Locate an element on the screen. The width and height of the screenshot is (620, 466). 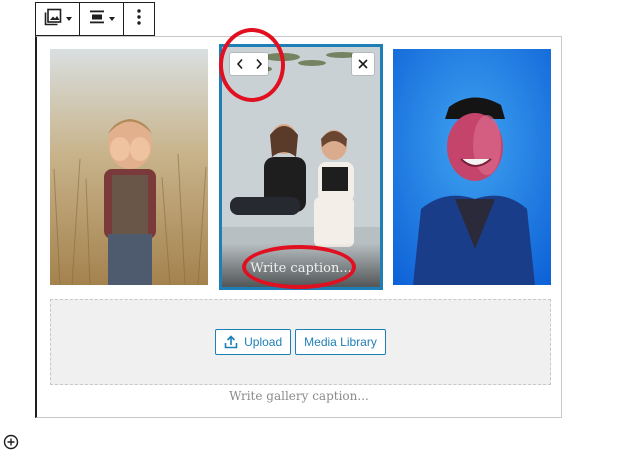
child-photo is located at coordinates (129, 167).